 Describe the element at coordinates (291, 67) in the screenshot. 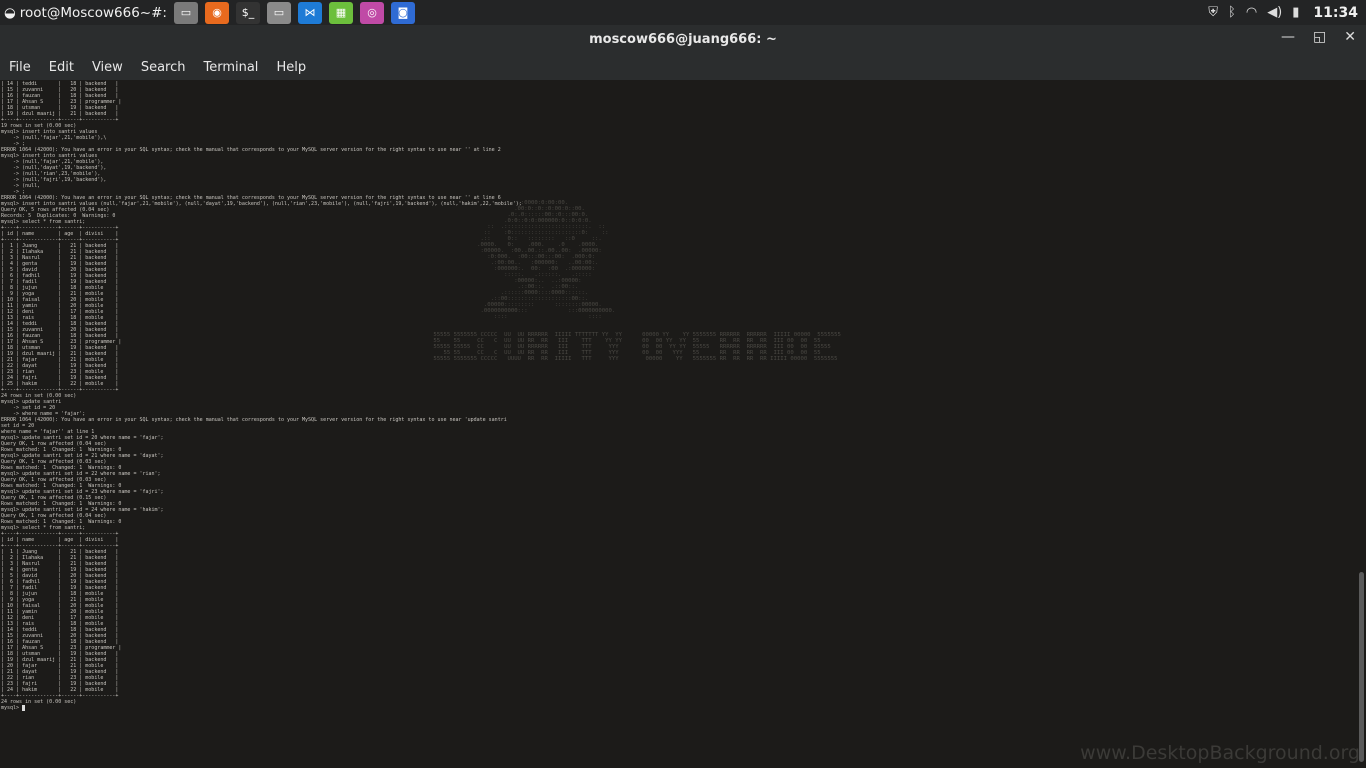

I see `menu-help: Help` at that location.